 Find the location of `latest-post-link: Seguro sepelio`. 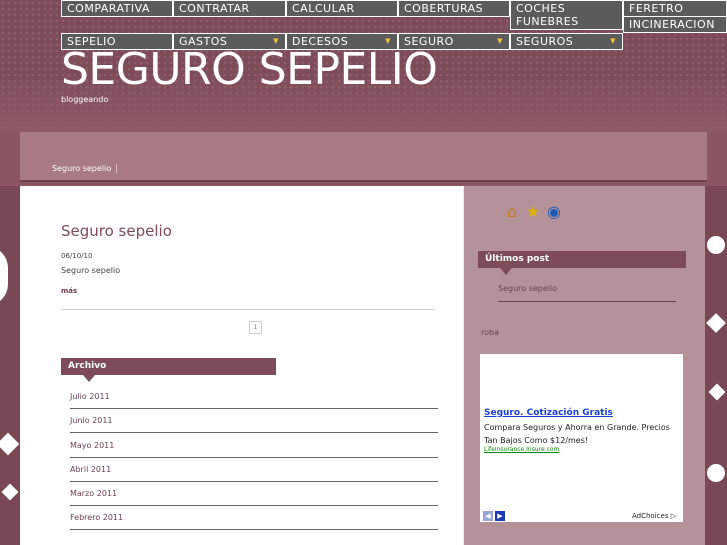

latest-post-link: Seguro sepelio is located at coordinates (527, 288).